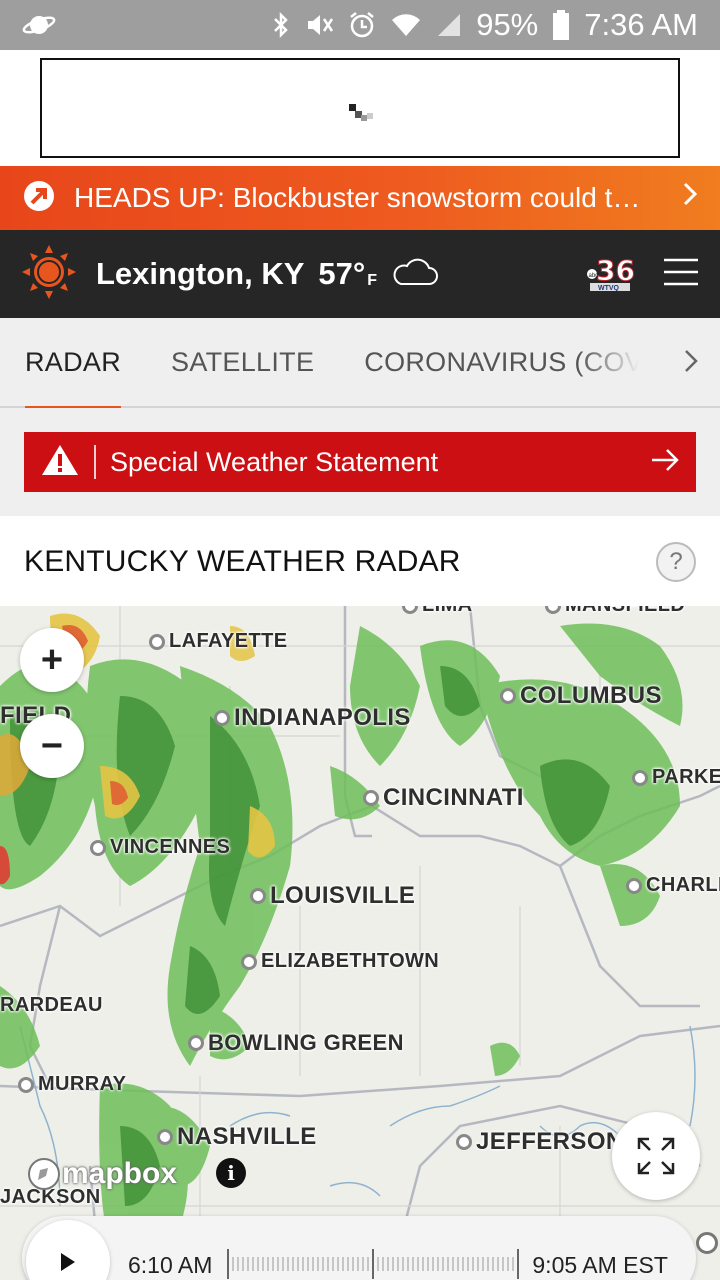 The height and width of the screenshot is (1280, 720). Describe the element at coordinates (231, 1173) in the screenshot. I see `info-icon: i` at that location.